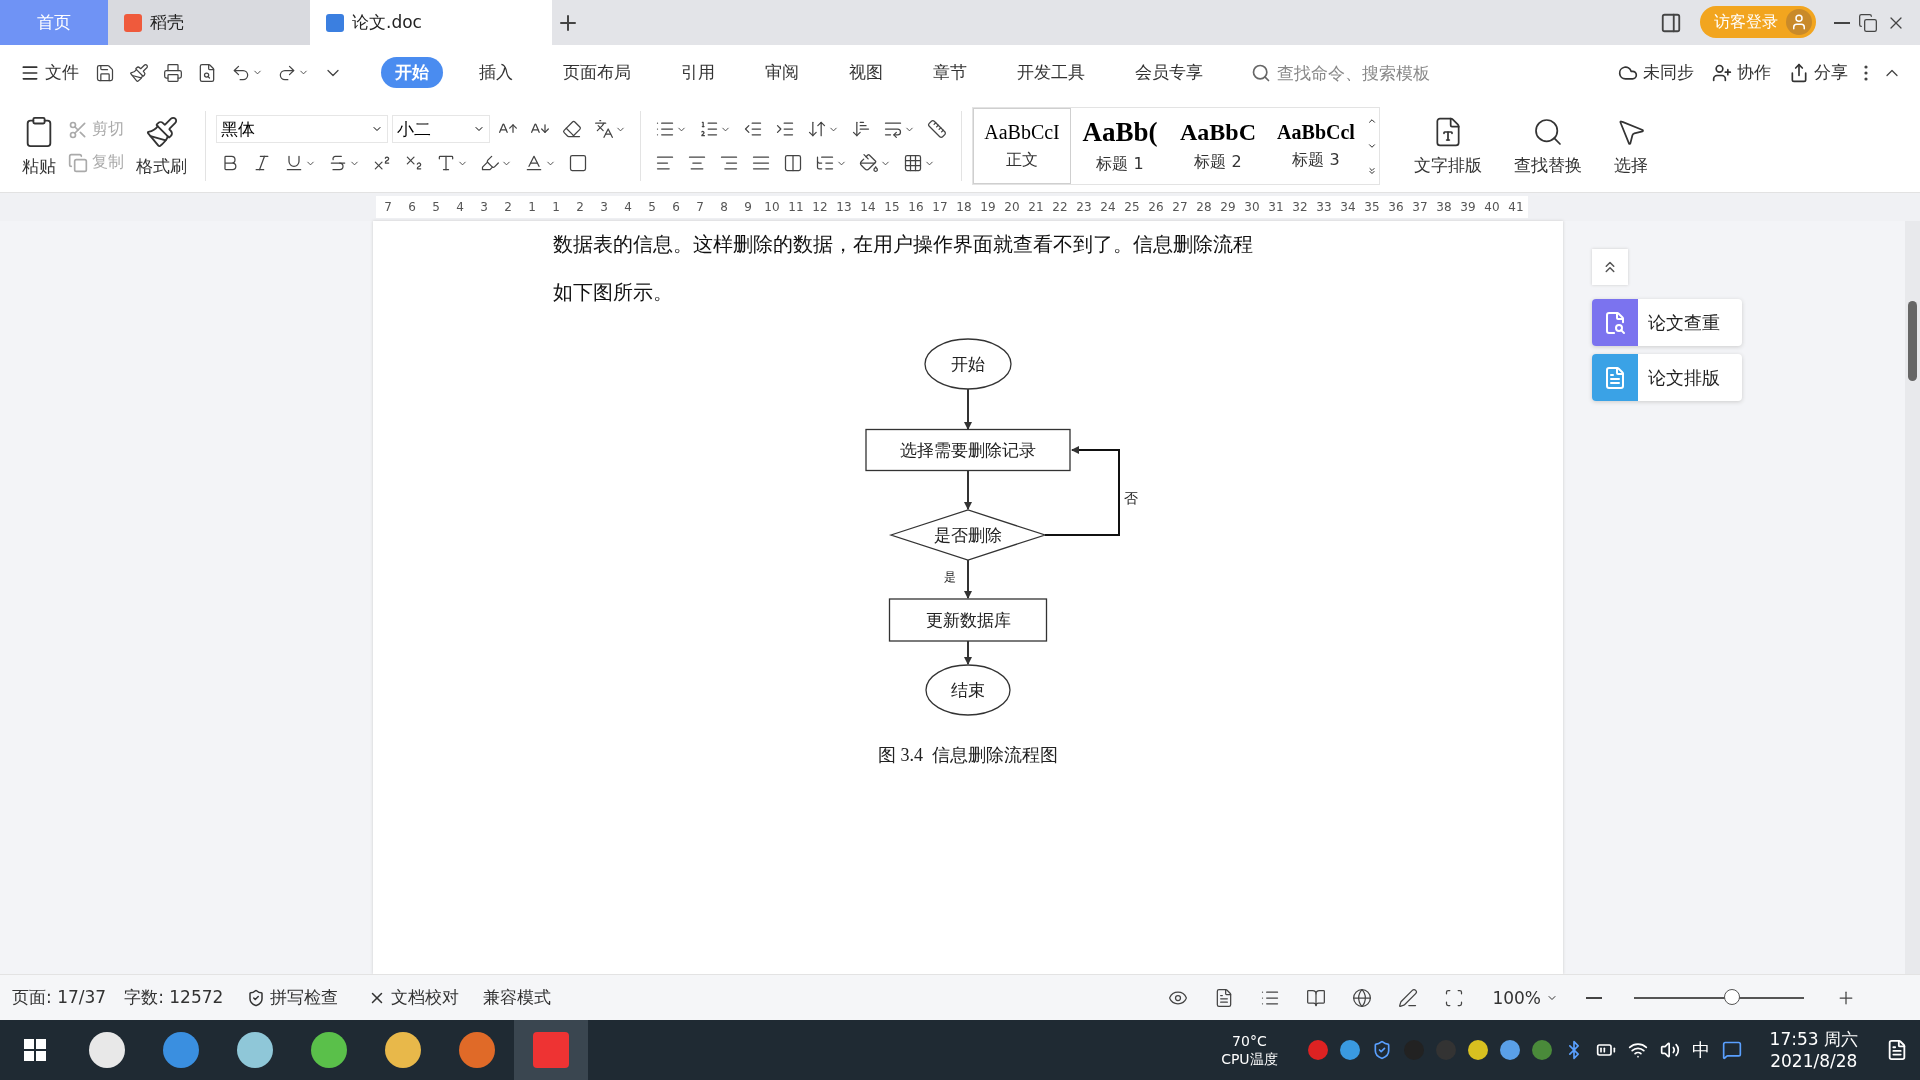 This screenshot has height=1080, width=1920. I want to click on search-icon, so click(1261, 72).